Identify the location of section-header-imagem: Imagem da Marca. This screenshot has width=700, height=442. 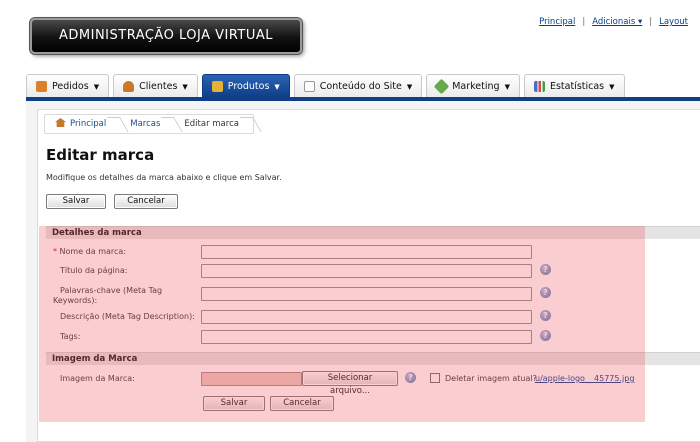
(373, 358).